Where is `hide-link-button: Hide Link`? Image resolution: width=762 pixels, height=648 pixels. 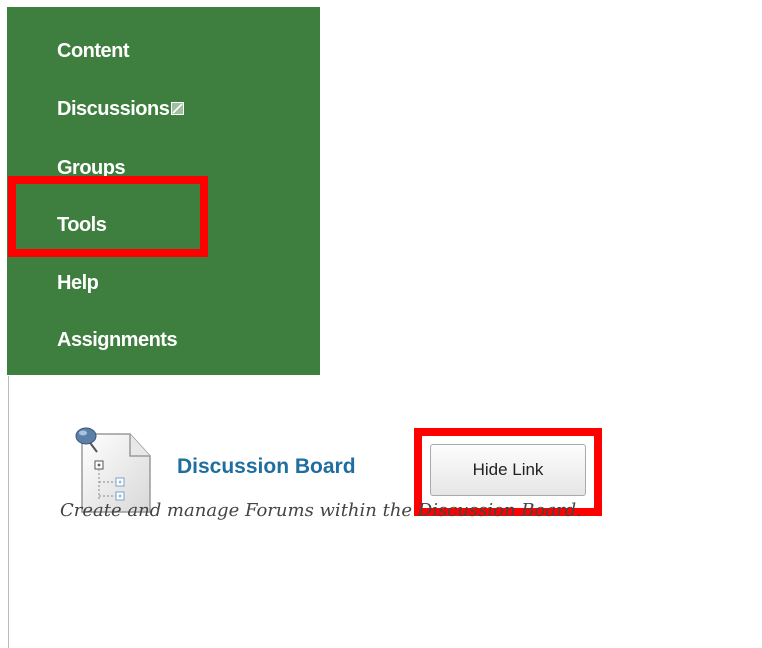 hide-link-button: Hide Link is located at coordinates (508, 470).